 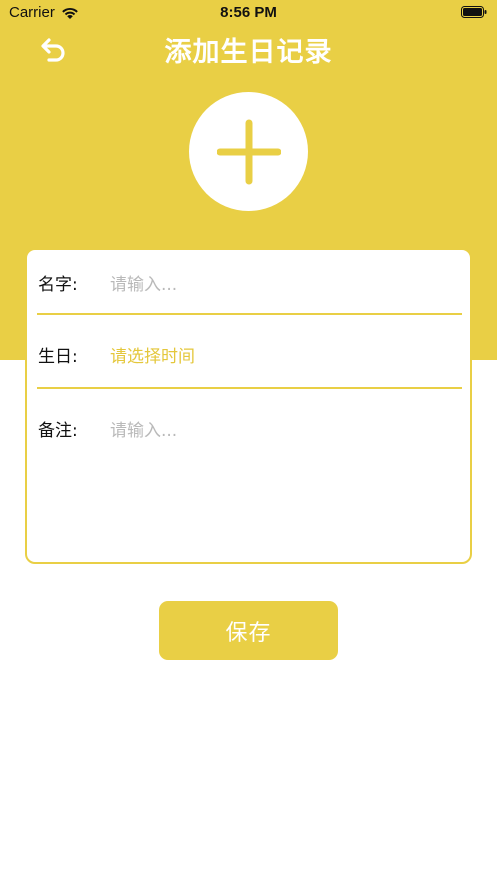 I want to click on status-bar: Carrier 8:56 PM, so click(x=248, y=13).